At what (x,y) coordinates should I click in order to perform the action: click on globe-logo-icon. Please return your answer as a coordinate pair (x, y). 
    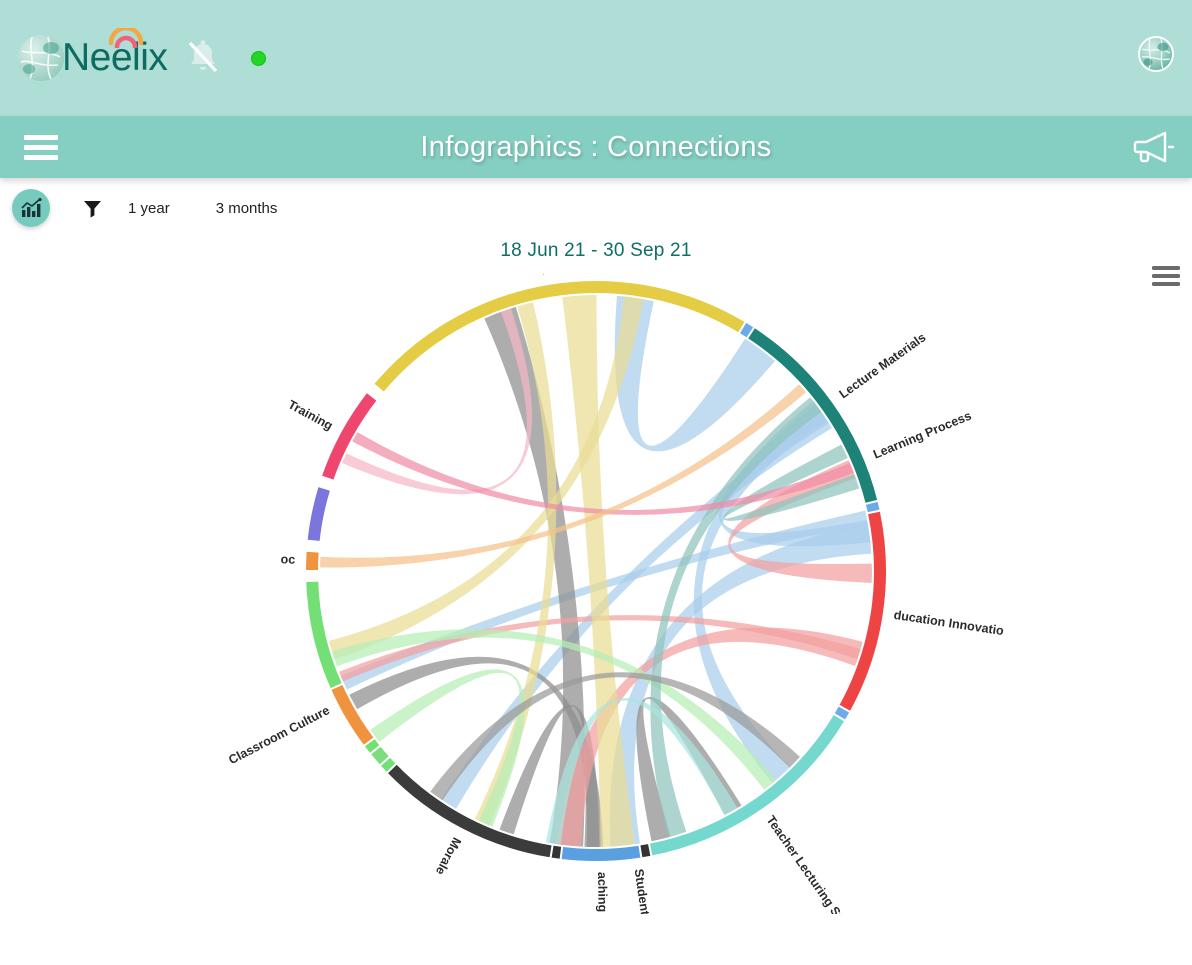
    Looking at the image, I should click on (41, 58).